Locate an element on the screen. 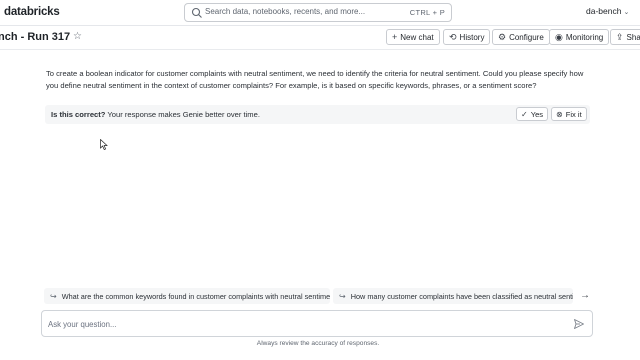 This screenshot has height=360, width=640. yes-label: Yes is located at coordinates (537, 114).